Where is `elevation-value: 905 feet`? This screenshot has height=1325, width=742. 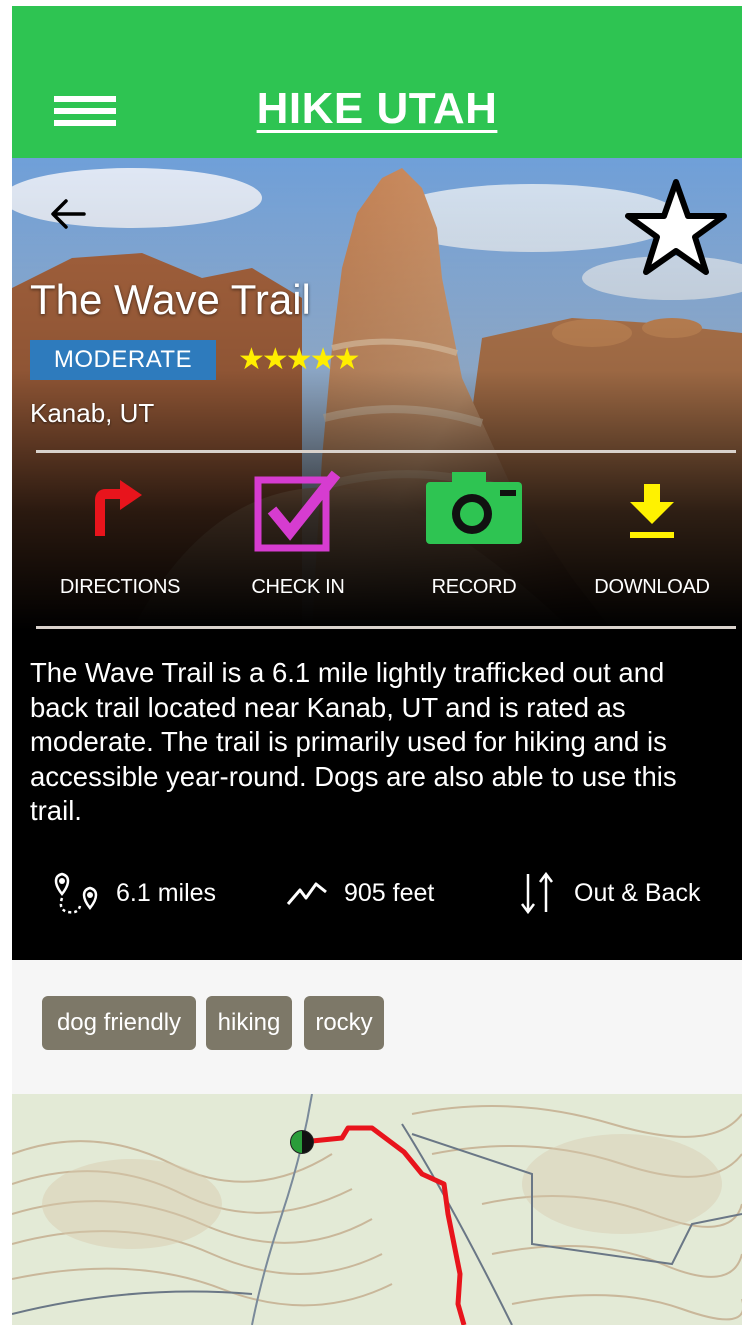
elevation-value: 905 feet is located at coordinates (389, 893).